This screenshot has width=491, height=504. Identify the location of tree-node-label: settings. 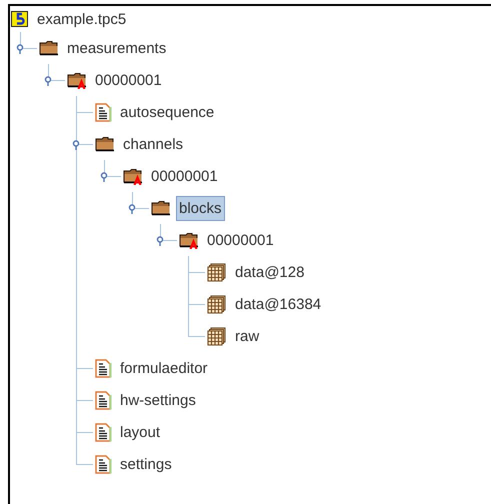
(146, 464).